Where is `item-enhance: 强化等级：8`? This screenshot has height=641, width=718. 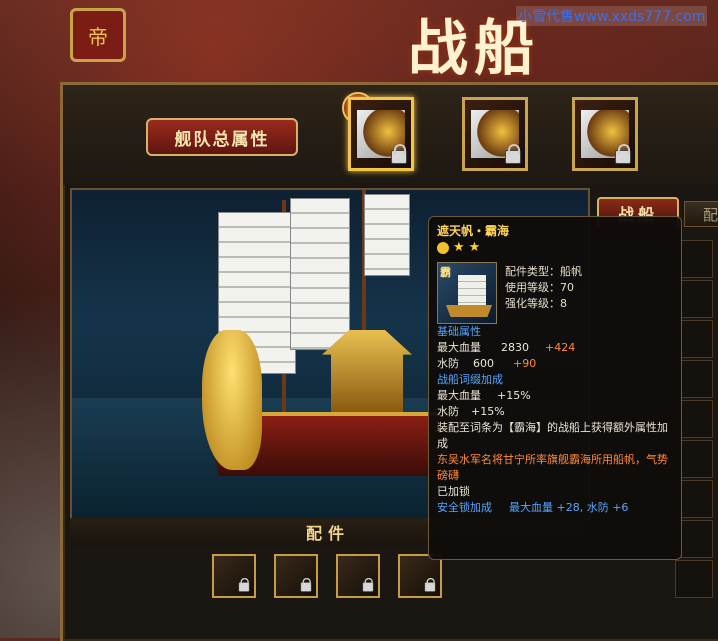
item-enhance: 强化等级：8 is located at coordinates (536, 303).